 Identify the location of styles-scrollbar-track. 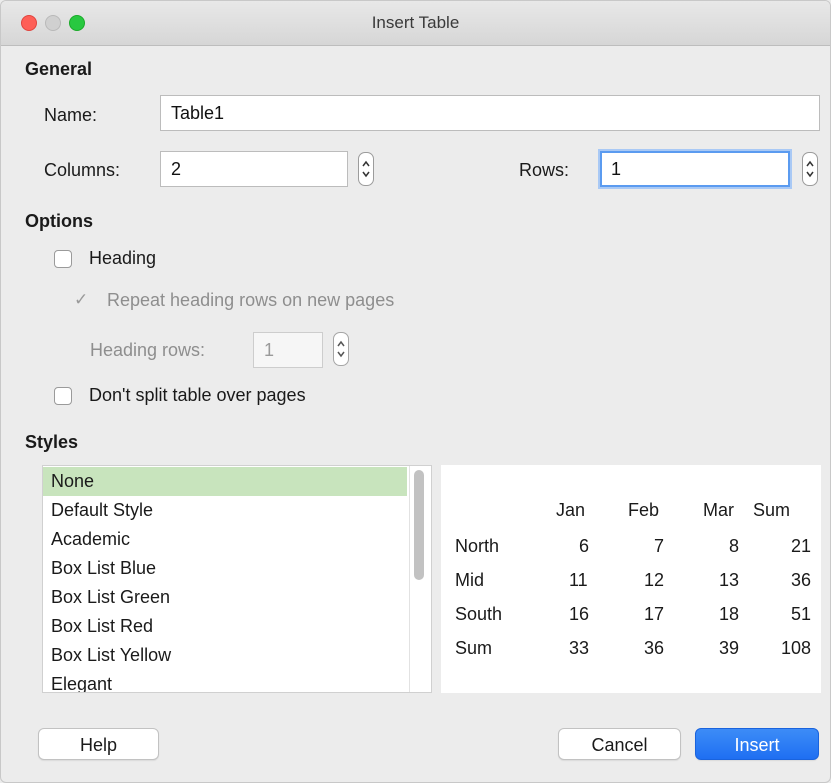
(409, 579).